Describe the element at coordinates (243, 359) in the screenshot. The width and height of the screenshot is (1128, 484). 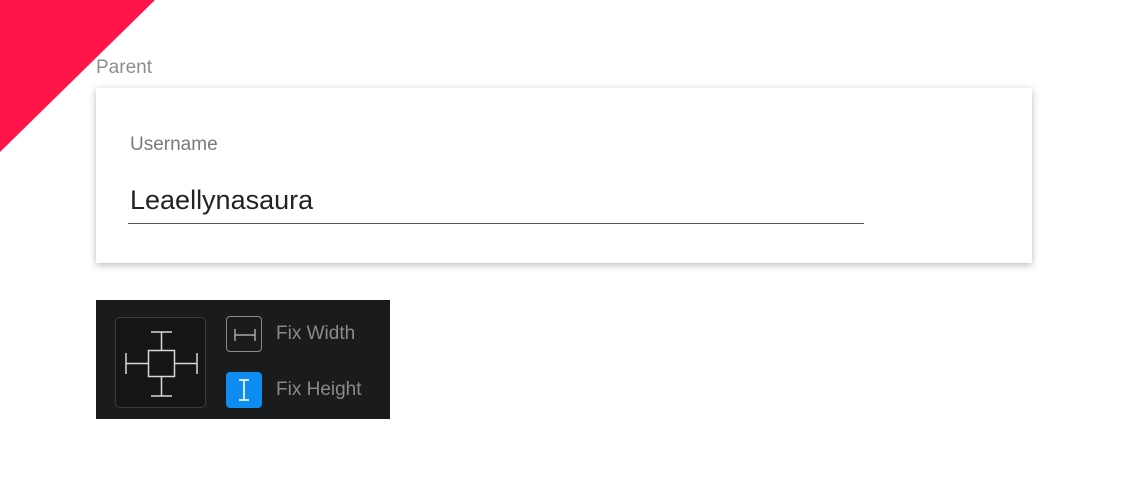
I see `resize-panel: Fix Width Fix Height` at that location.